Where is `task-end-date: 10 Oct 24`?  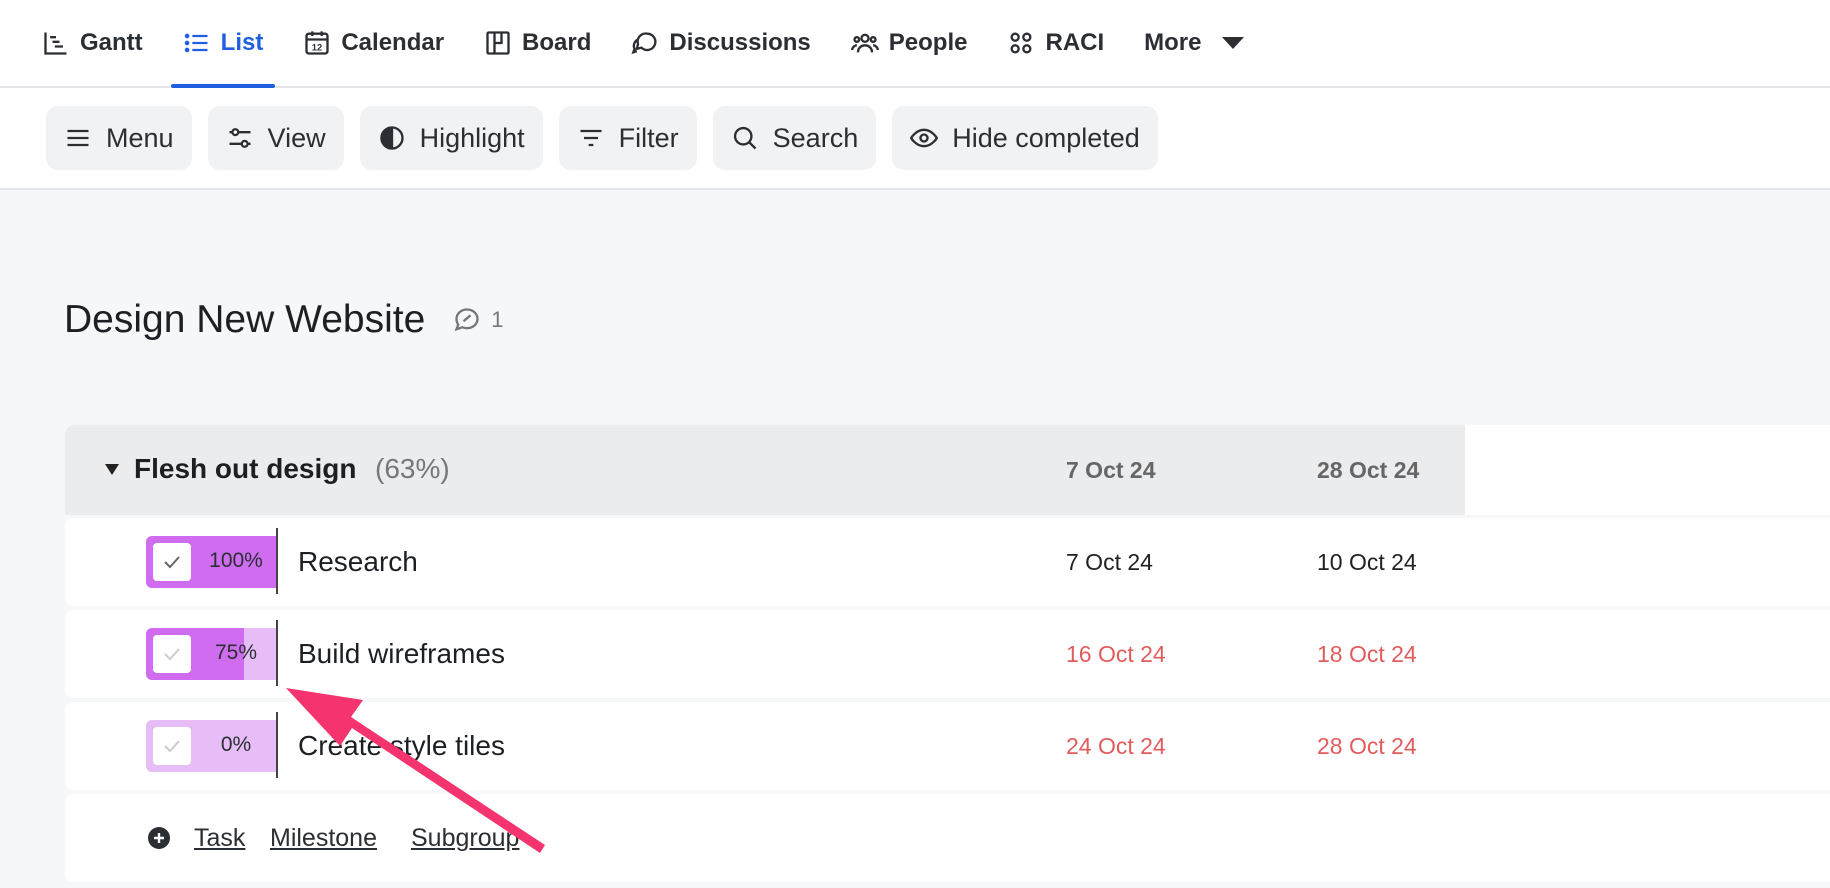
task-end-date: 10 Oct 24 is located at coordinates (1367, 562).